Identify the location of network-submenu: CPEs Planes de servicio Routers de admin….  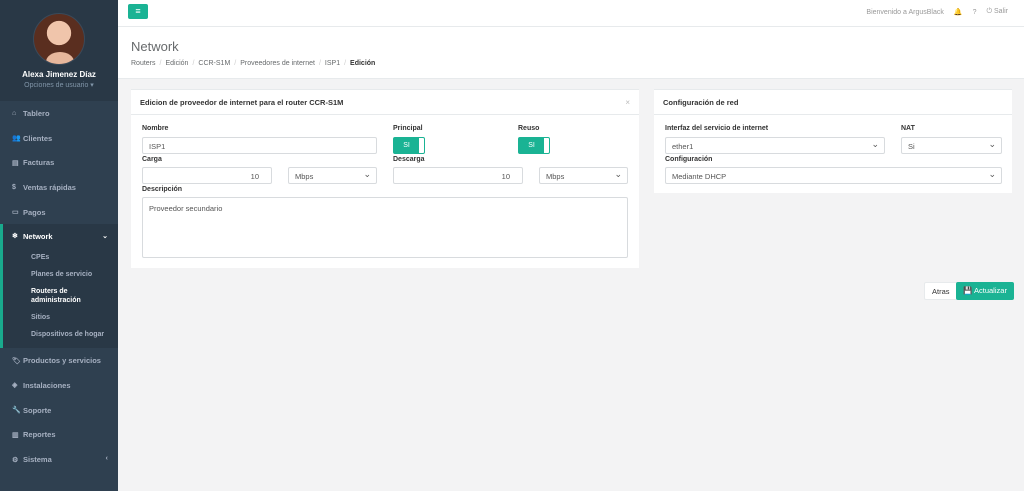
(62, 296).